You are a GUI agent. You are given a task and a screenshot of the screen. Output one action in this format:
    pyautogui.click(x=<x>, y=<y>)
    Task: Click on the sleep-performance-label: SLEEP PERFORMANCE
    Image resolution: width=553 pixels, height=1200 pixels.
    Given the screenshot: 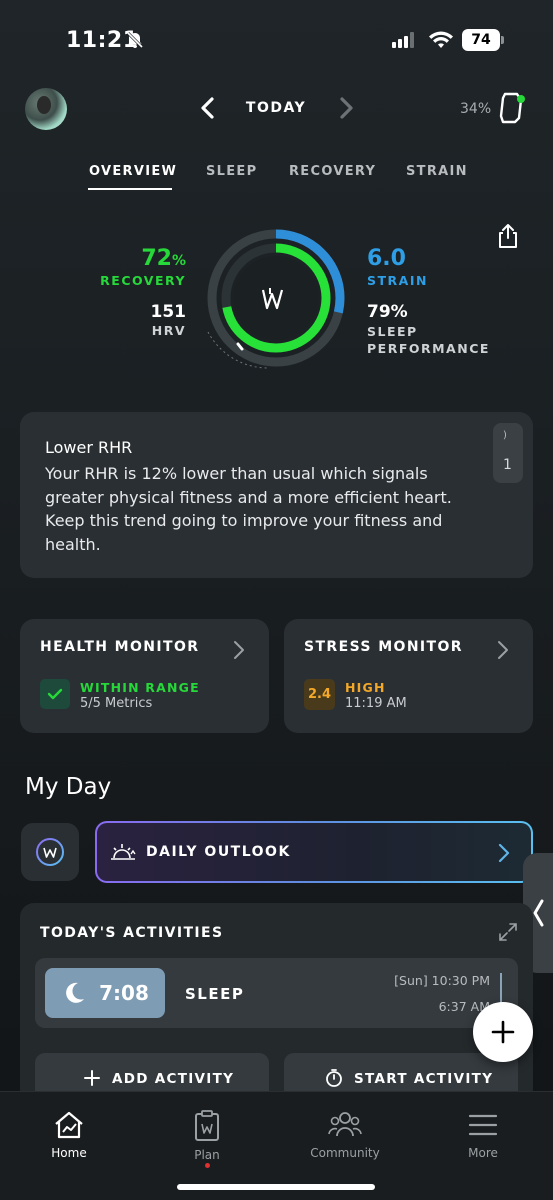 What is the action you would take?
    pyautogui.click(x=428, y=340)
    